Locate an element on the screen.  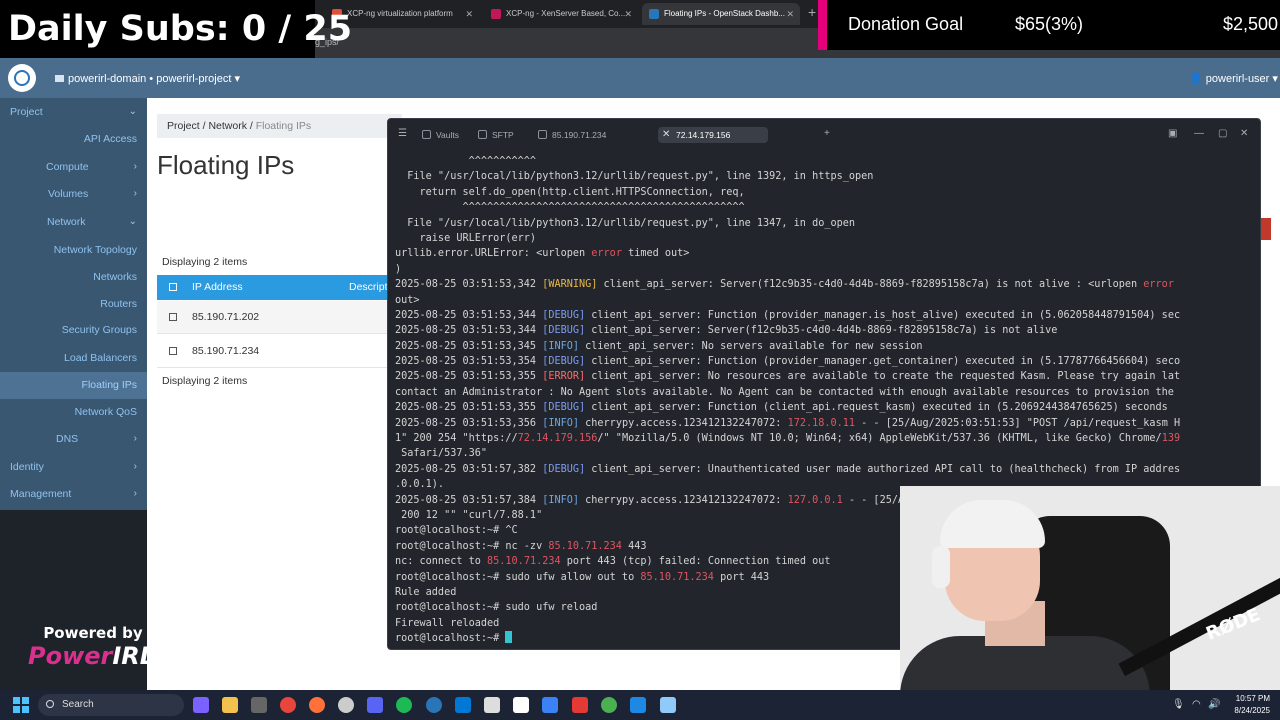
column-description: Descript is located at coordinates (368, 287).